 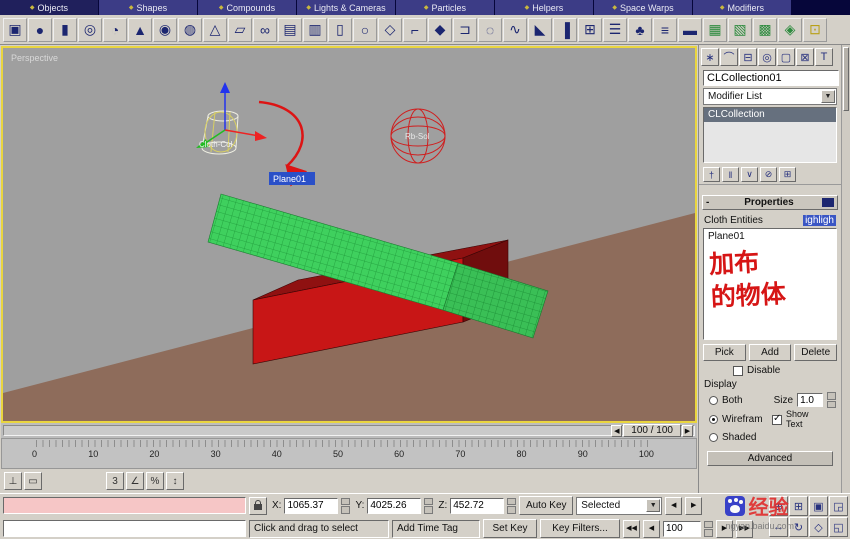 What do you see at coordinates (790, 29) in the screenshot?
I see `cv-surface-icon: ◈` at bounding box center [790, 29].